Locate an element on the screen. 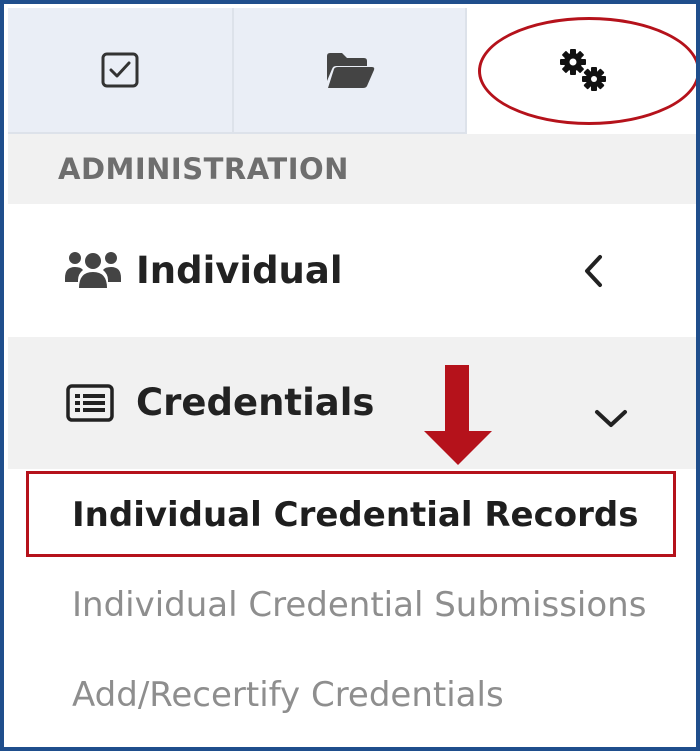  list-alt-icon is located at coordinates (90, 405).